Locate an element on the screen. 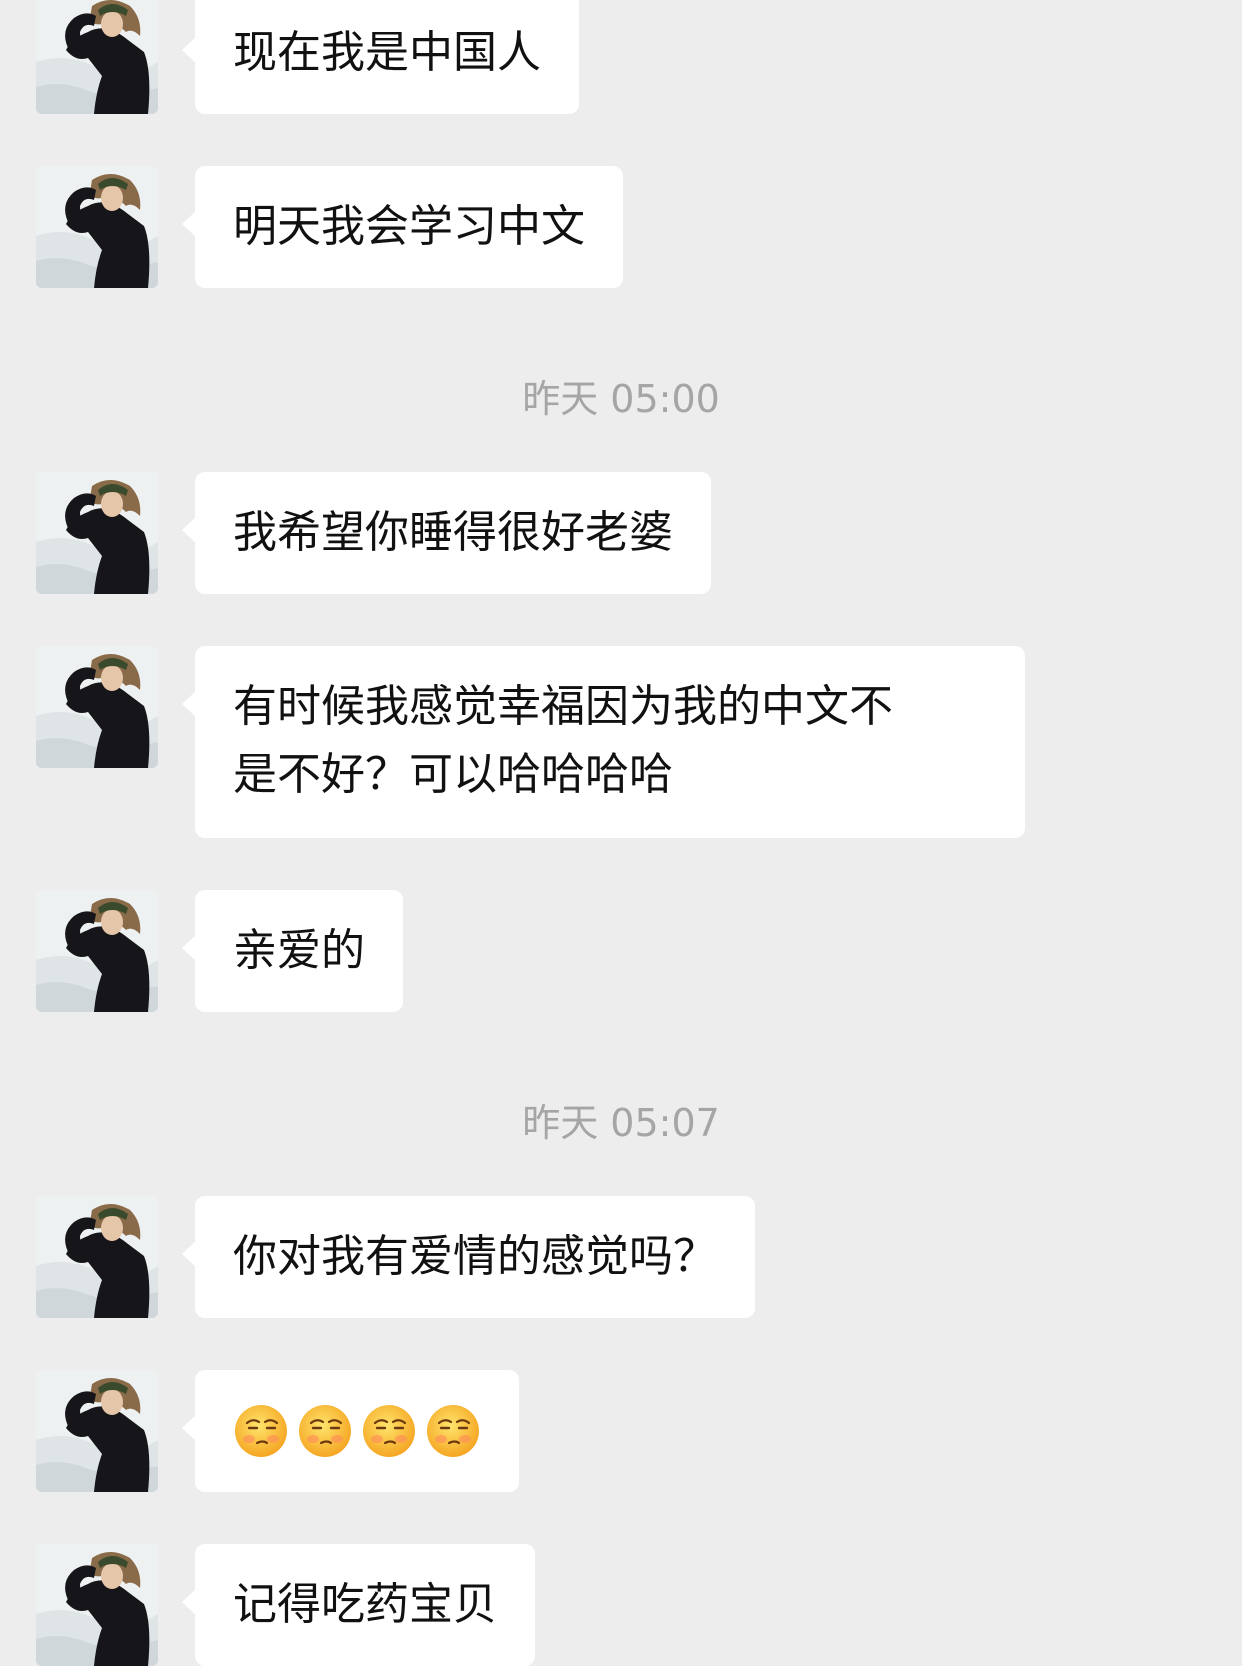 The width and height of the screenshot is (1242, 1666). message-text: 记得吃药宝贝 is located at coordinates (365, 1604).